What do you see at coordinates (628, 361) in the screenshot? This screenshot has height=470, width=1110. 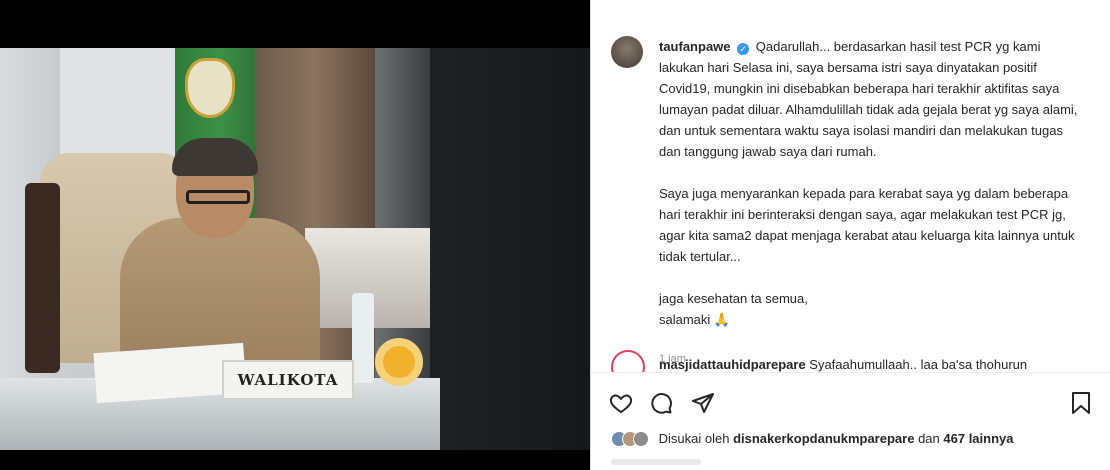 I see `commenter-avatar` at bounding box center [628, 361].